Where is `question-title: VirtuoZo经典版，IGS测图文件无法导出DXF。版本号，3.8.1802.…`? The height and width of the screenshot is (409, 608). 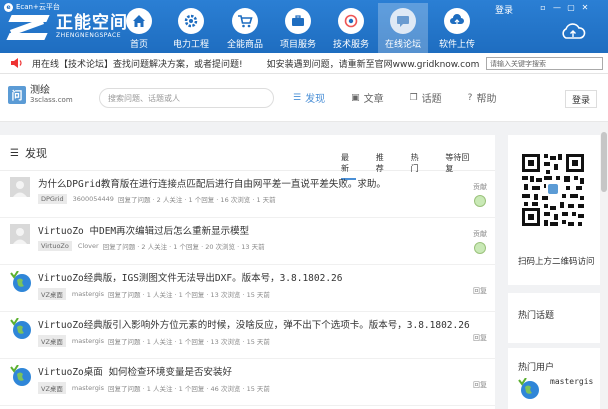 question-title: VirtuoZo经典版，IGS测图文件无法导出DXF。版本号，3.8.1802.… is located at coordinates (190, 277).